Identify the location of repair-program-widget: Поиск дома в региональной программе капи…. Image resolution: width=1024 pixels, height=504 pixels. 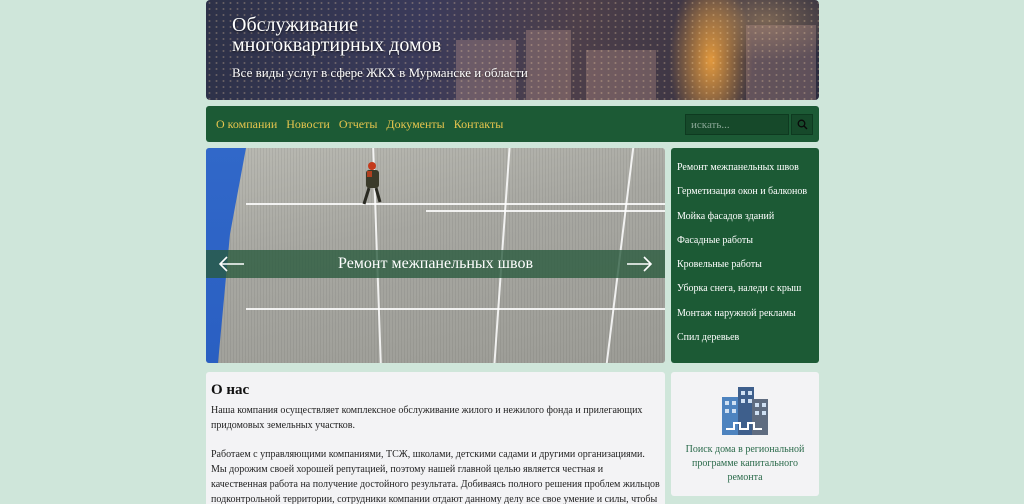
(745, 434).